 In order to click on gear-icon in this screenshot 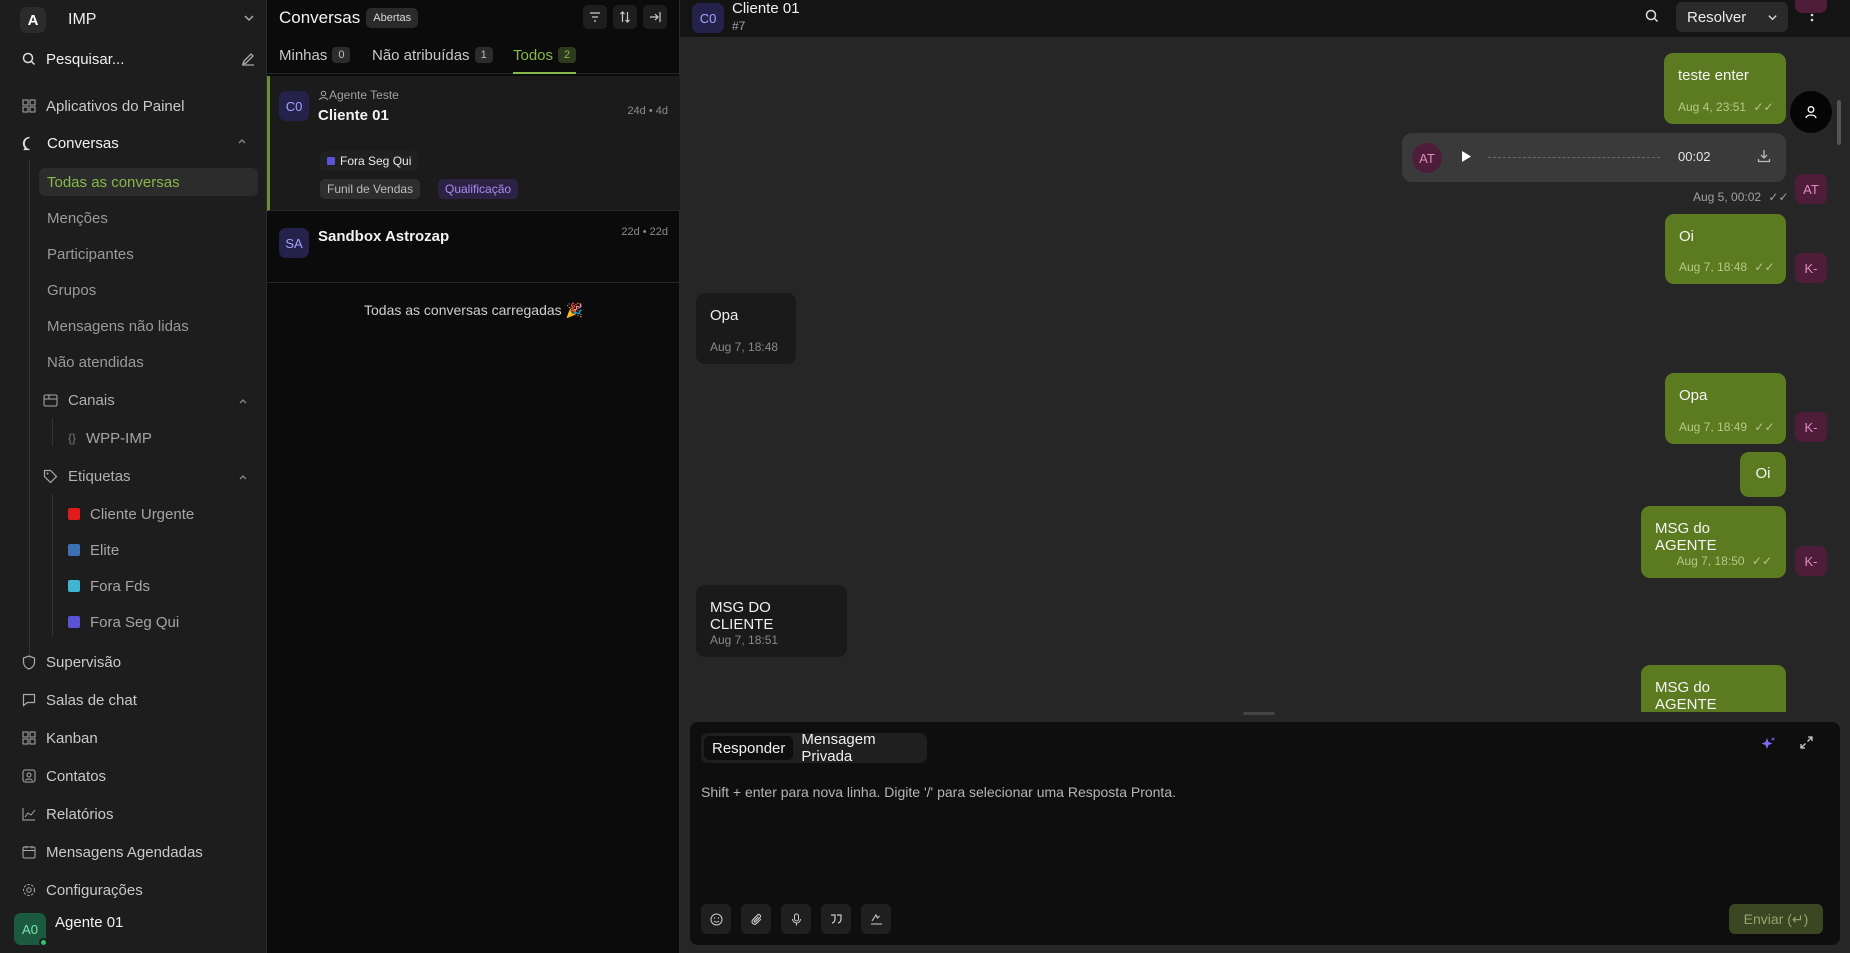, I will do `click(29, 890)`.